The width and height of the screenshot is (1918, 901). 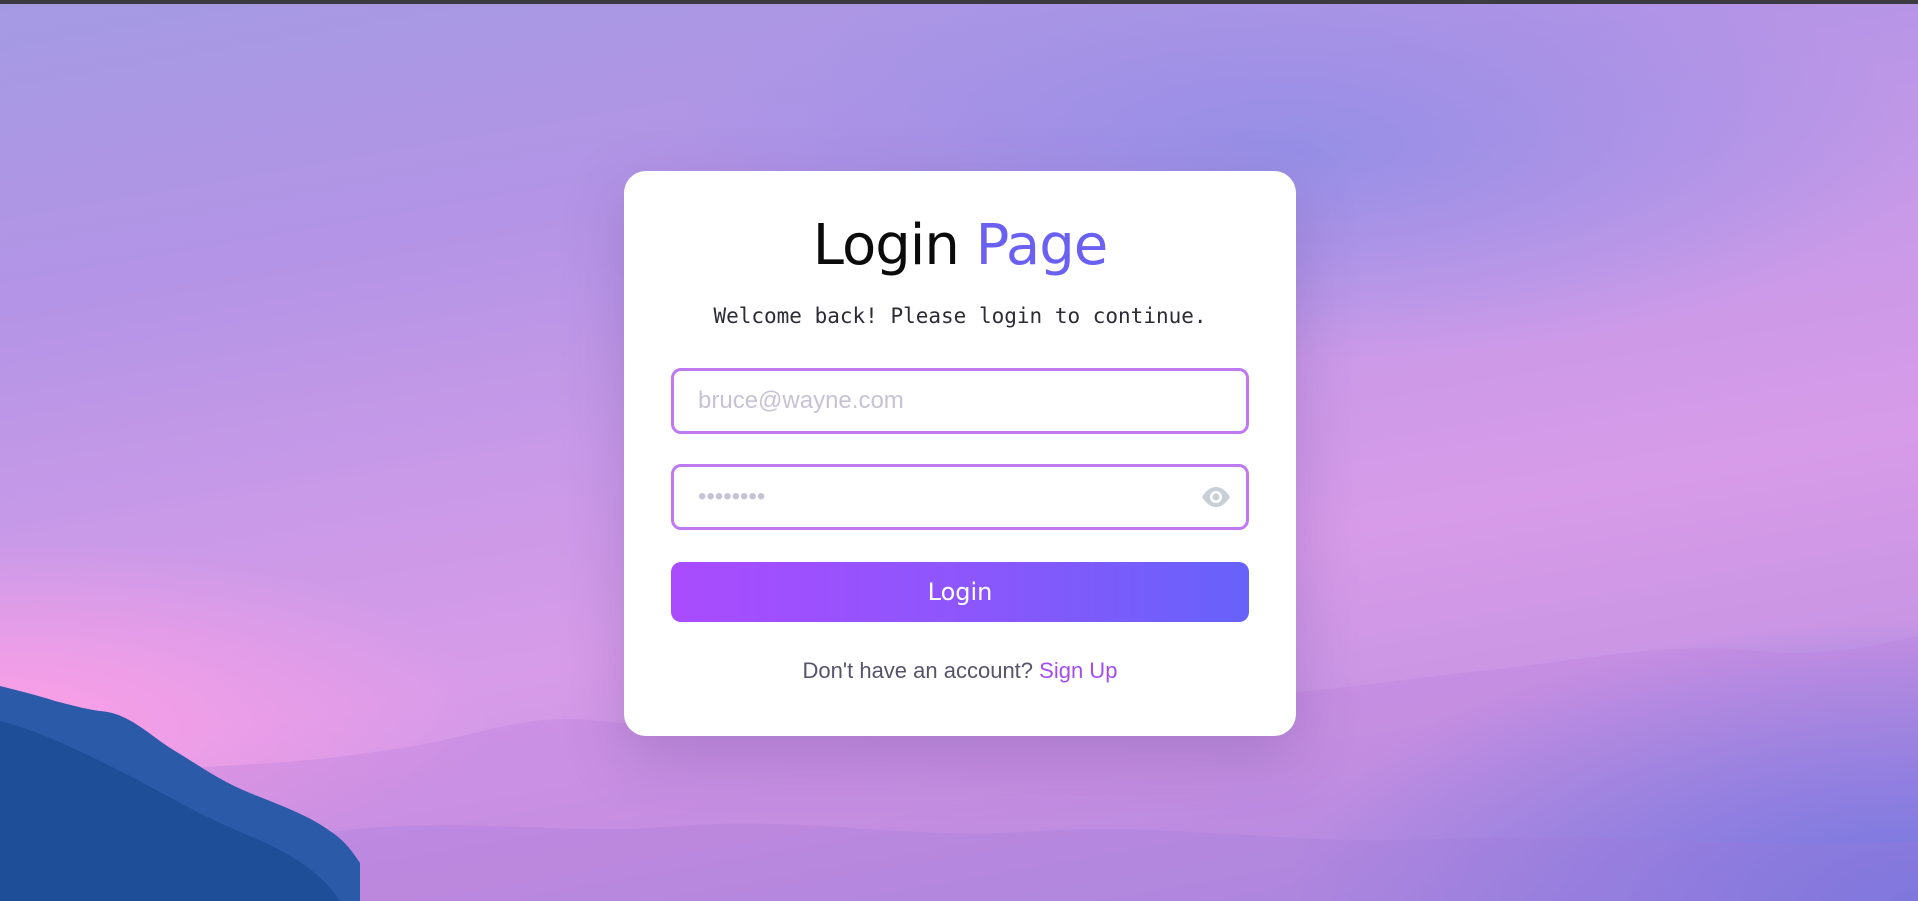 I want to click on title-main: Login, so click(x=886, y=245).